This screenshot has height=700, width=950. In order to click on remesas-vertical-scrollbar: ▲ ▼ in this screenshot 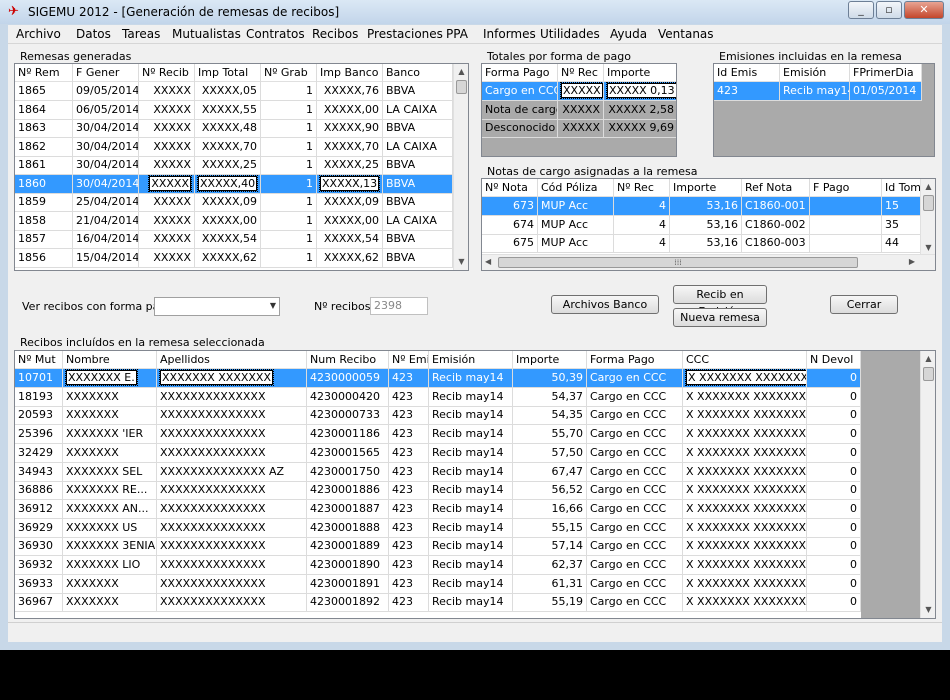, I will do `click(460, 167)`.